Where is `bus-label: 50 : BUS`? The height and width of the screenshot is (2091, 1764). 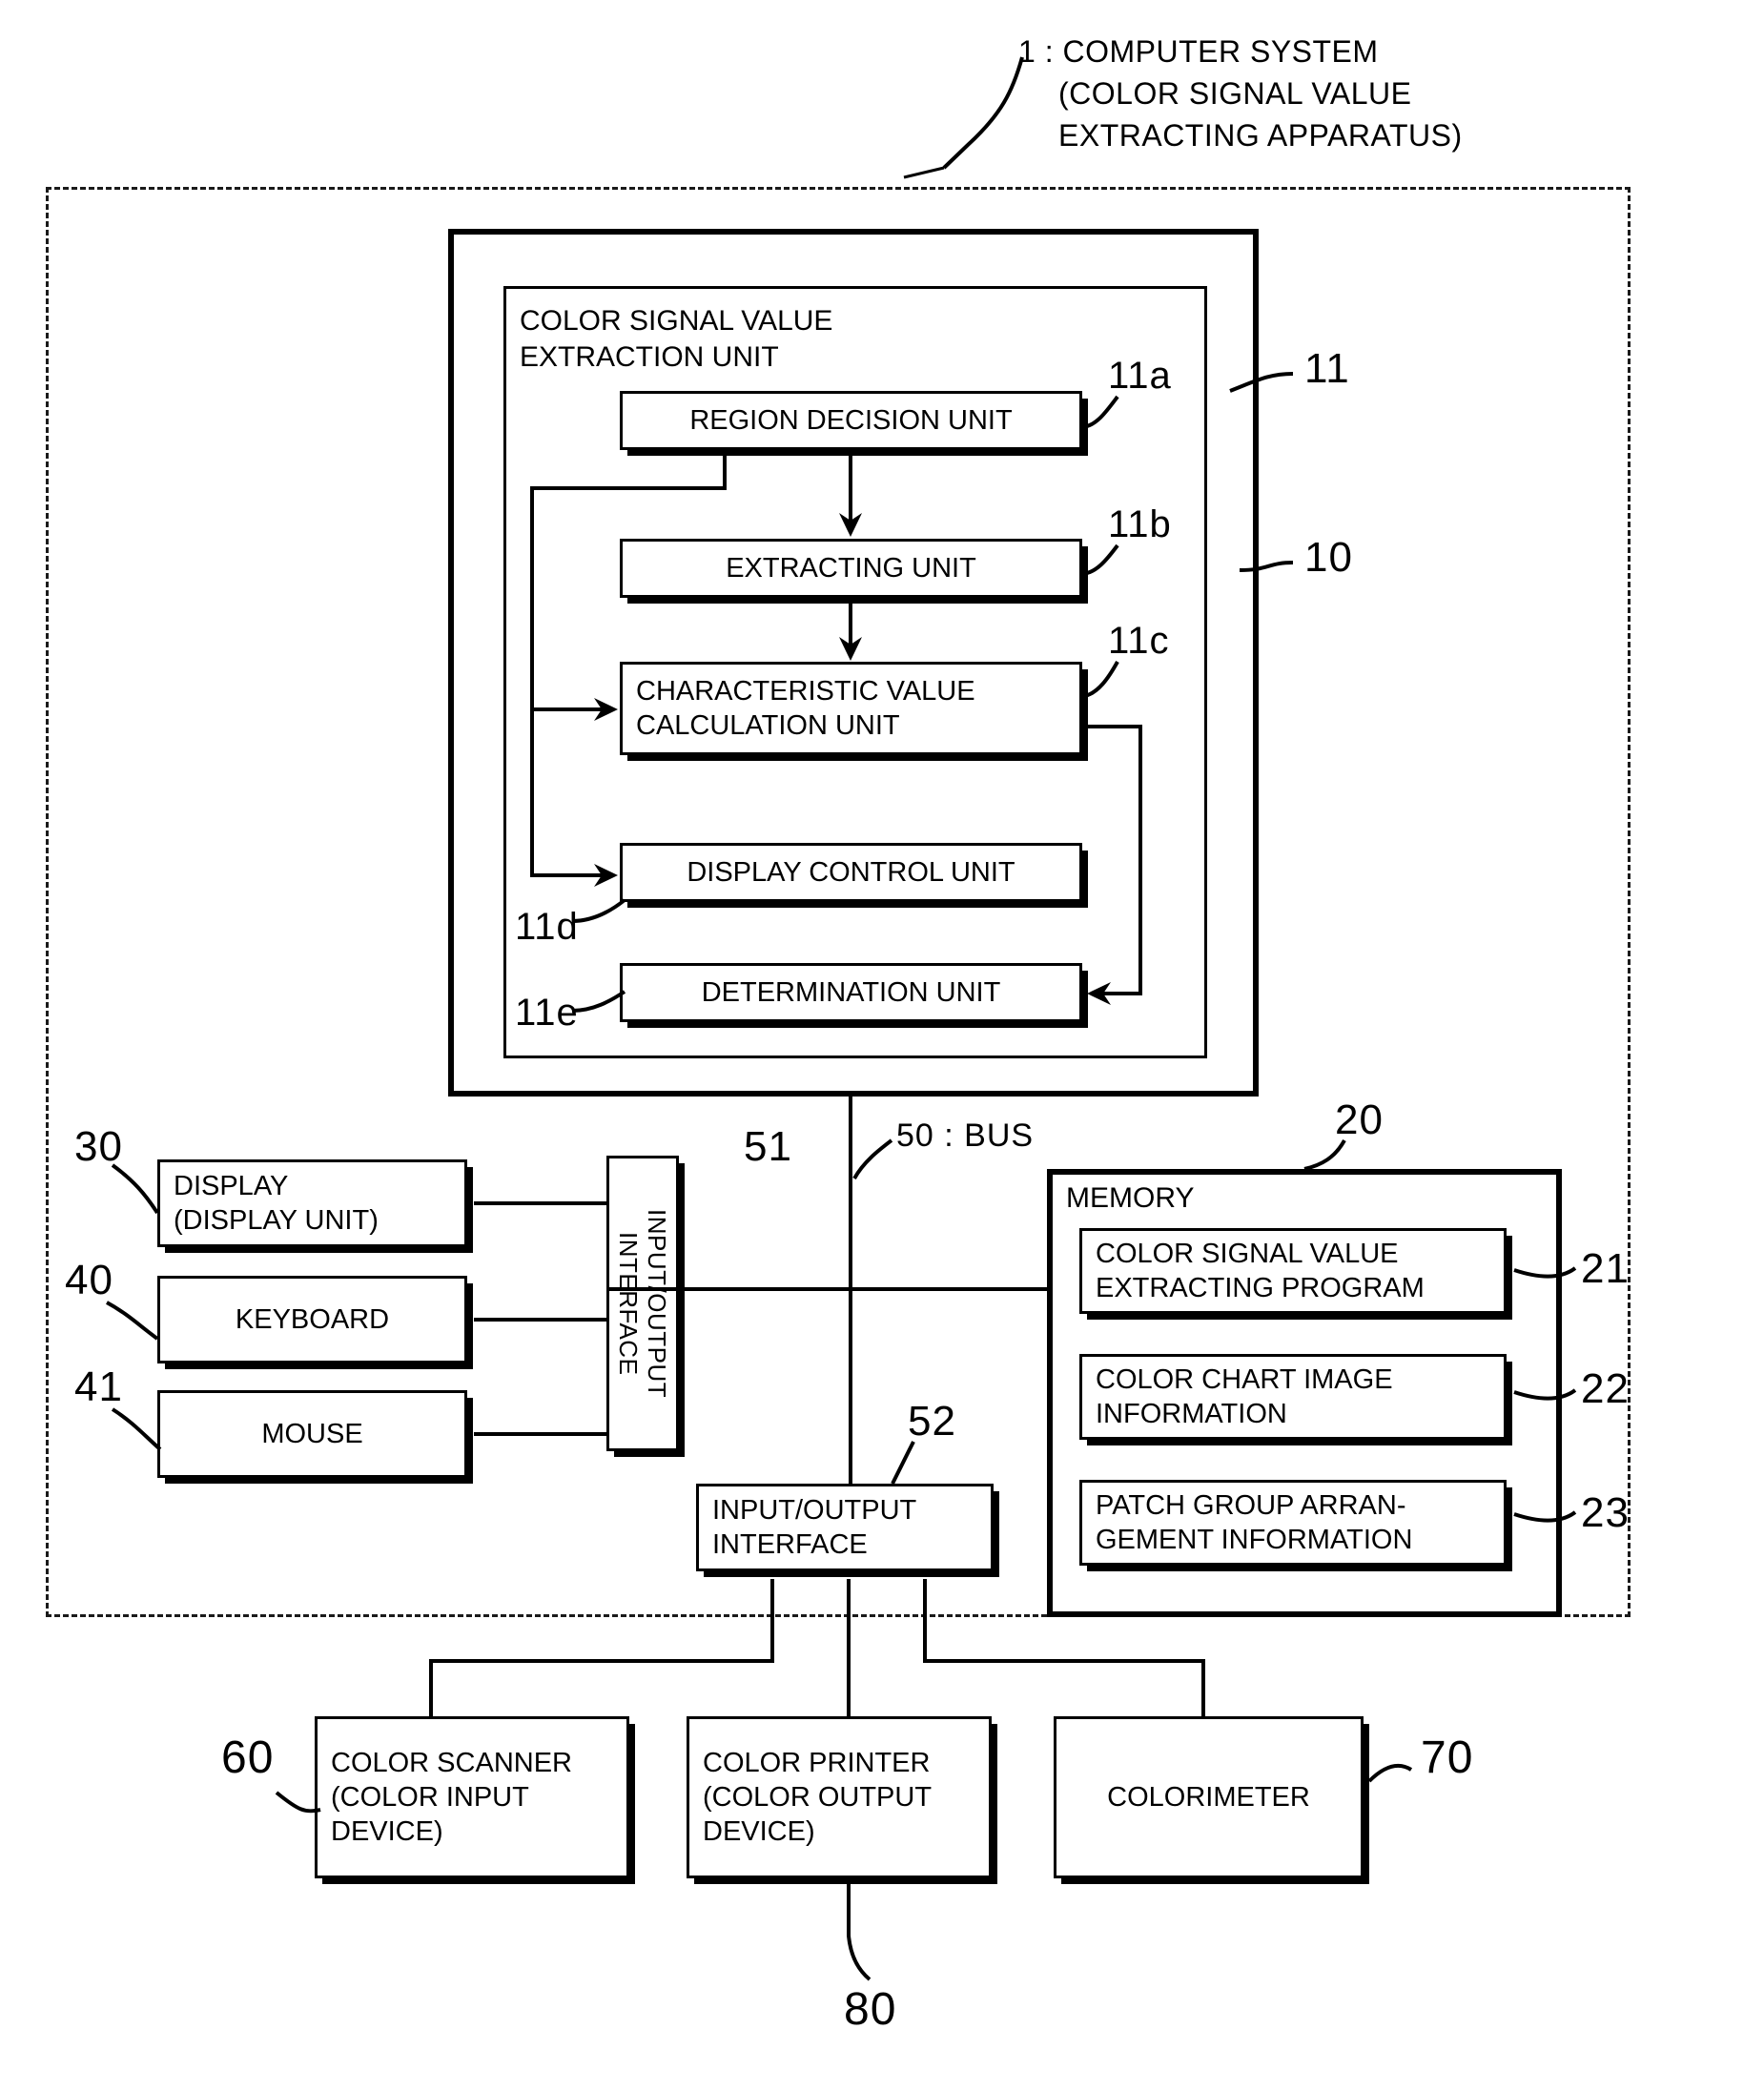 bus-label: 50 : BUS is located at coordinates (966, 1136).